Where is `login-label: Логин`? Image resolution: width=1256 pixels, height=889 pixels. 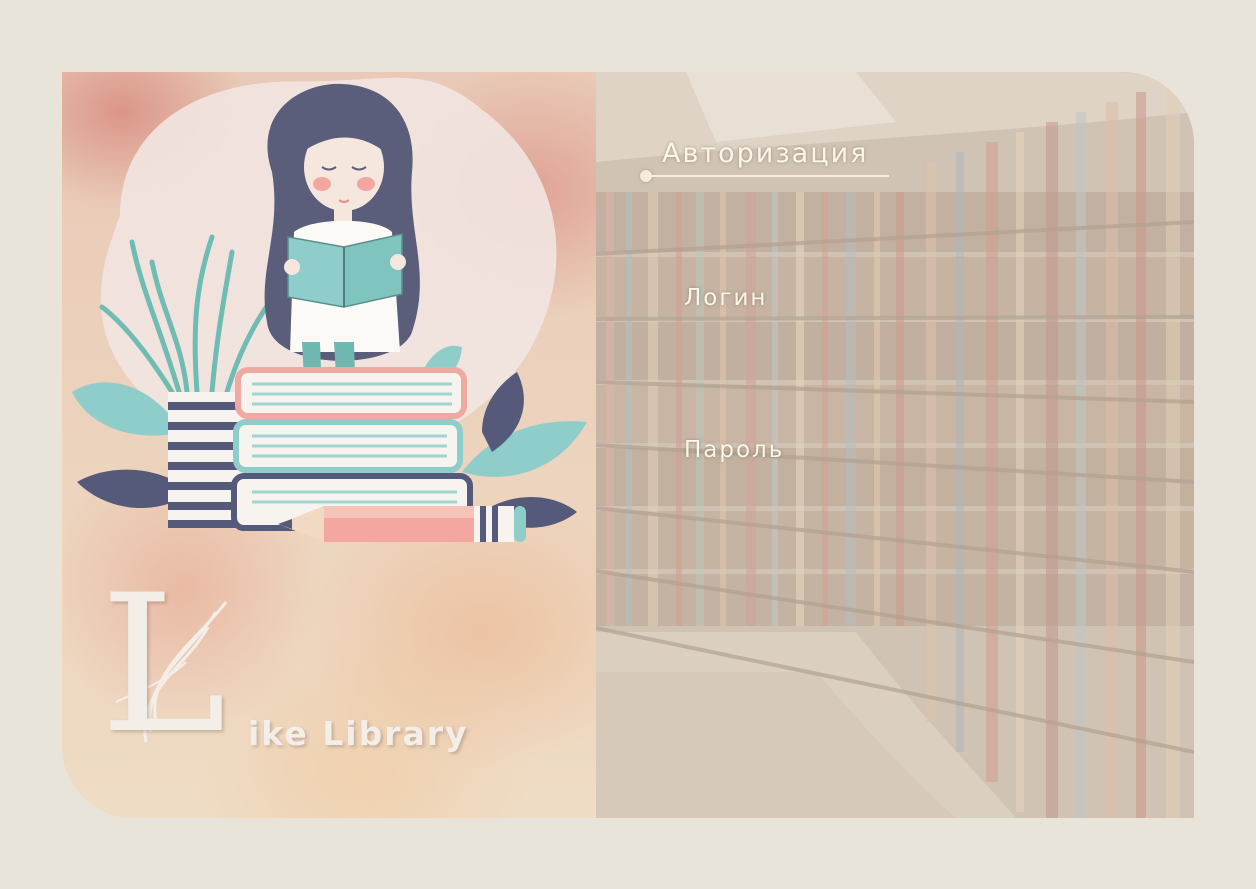
login-label: Логин is located at coordinates (726, 298).